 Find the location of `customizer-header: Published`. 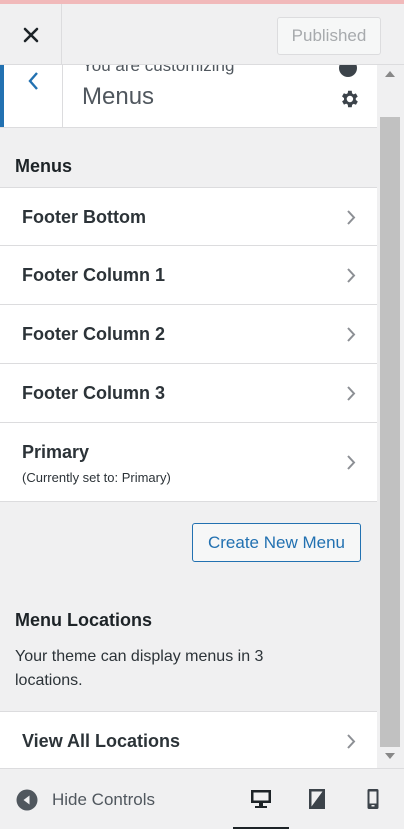

customizer-header: Published is located at coordinates (202, 34).